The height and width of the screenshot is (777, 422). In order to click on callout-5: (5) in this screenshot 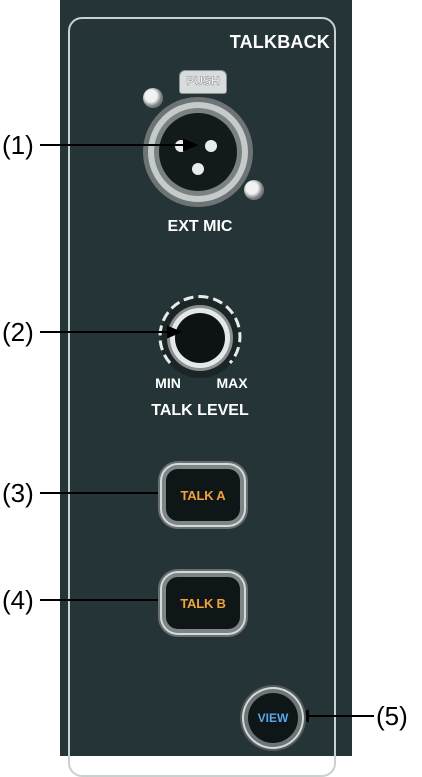, I will do `click(392, 716)`.